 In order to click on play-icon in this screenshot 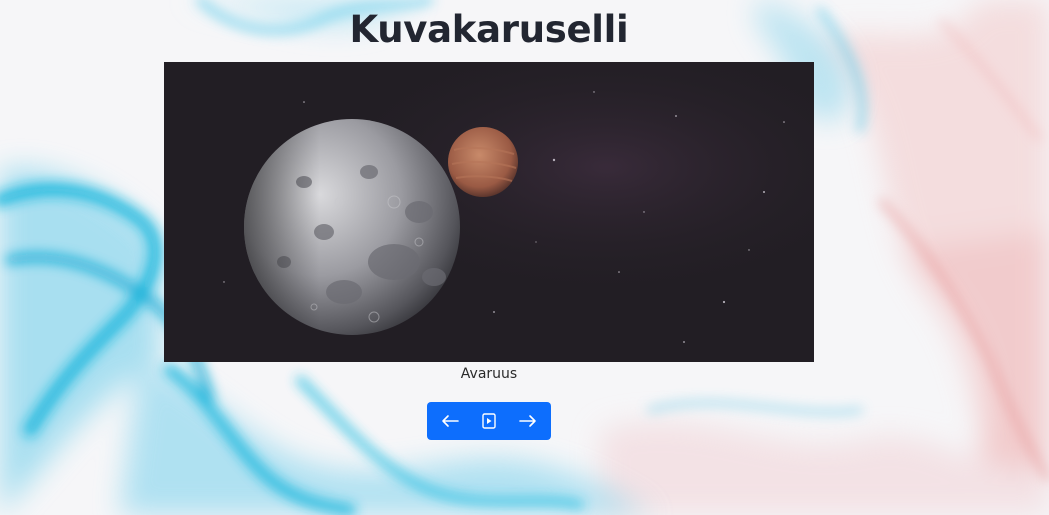, I will do `click(489, 421)`.